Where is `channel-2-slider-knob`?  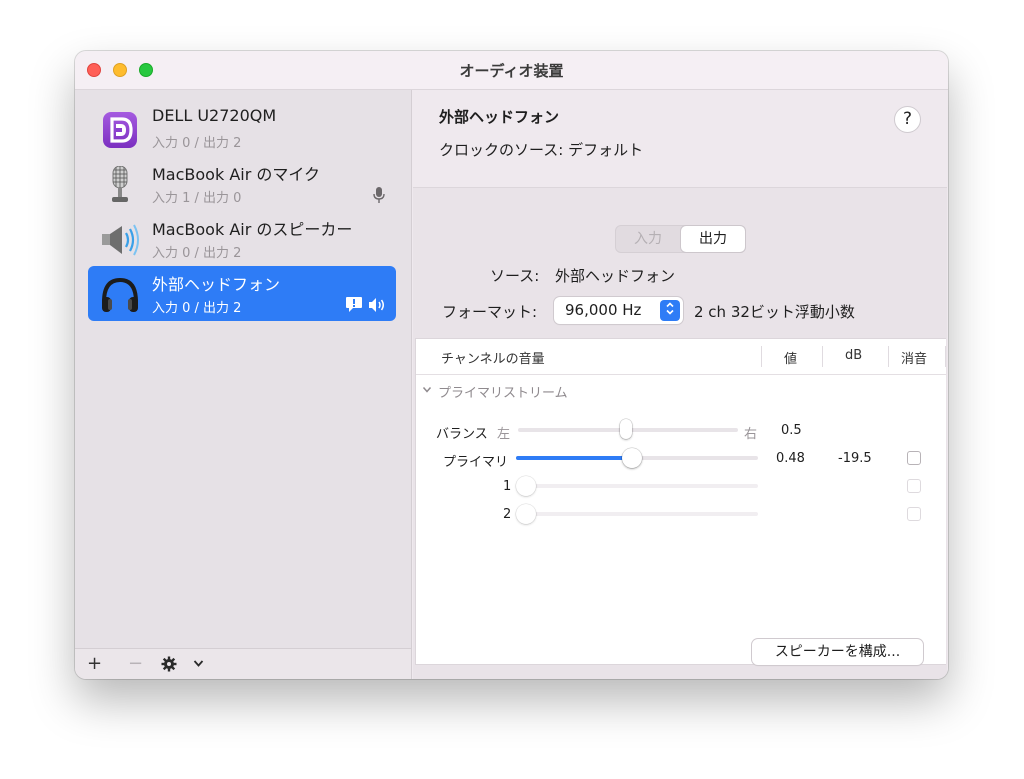
channel-2-slider-knob is located at coordinates (526, 514).